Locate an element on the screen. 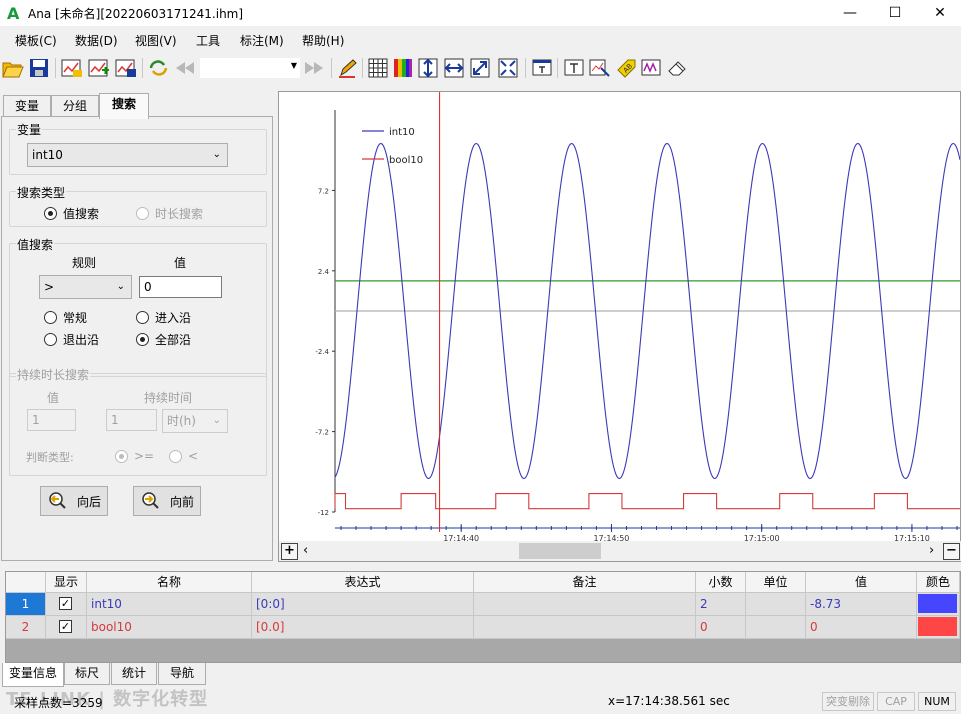 The image size is (961, 714). chart-template-icon is located at coordinates (72, 68).